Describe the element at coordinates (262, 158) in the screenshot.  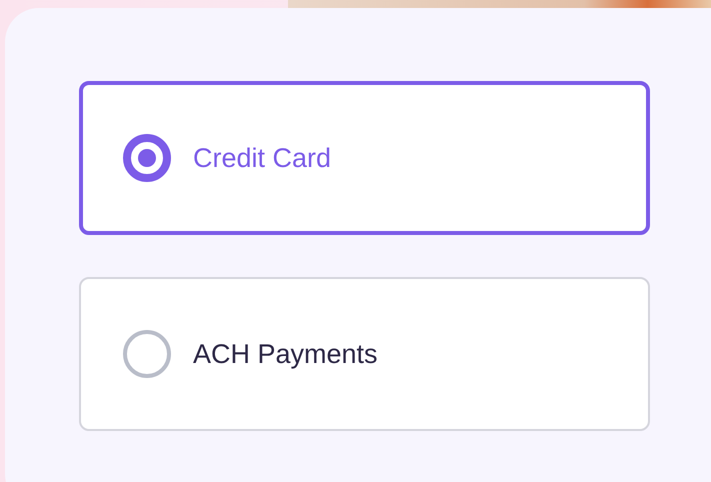
I see `option-label: Credit Card` at that location.